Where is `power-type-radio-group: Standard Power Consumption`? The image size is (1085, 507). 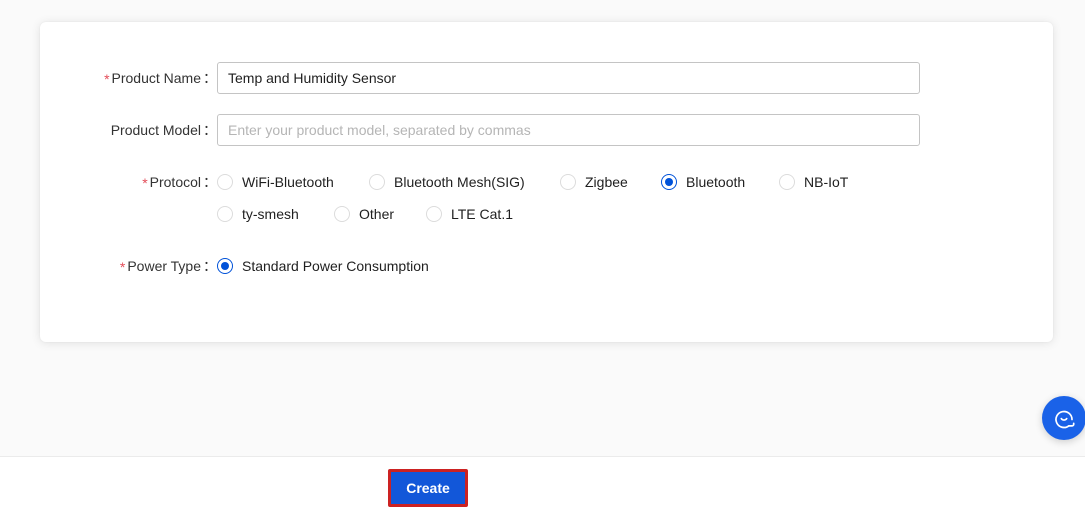 power-type-radio-group: Standard Power Consumption is located at coordinates (577, 266).